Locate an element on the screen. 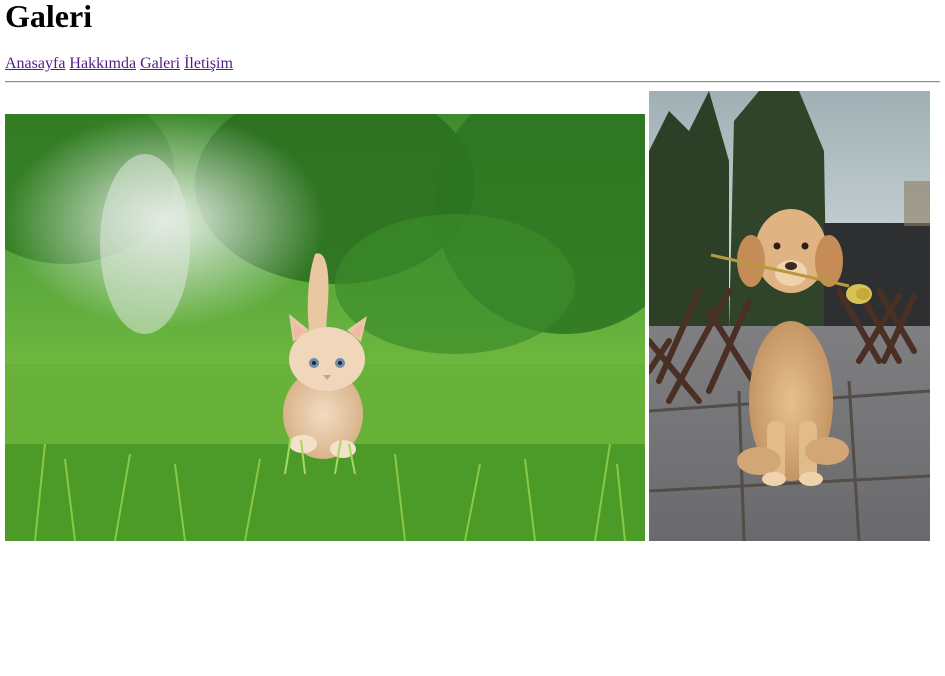 This screenshot has height=676, width=945. nav-link-about: Hakkımda is located at coordinates (102, 63).